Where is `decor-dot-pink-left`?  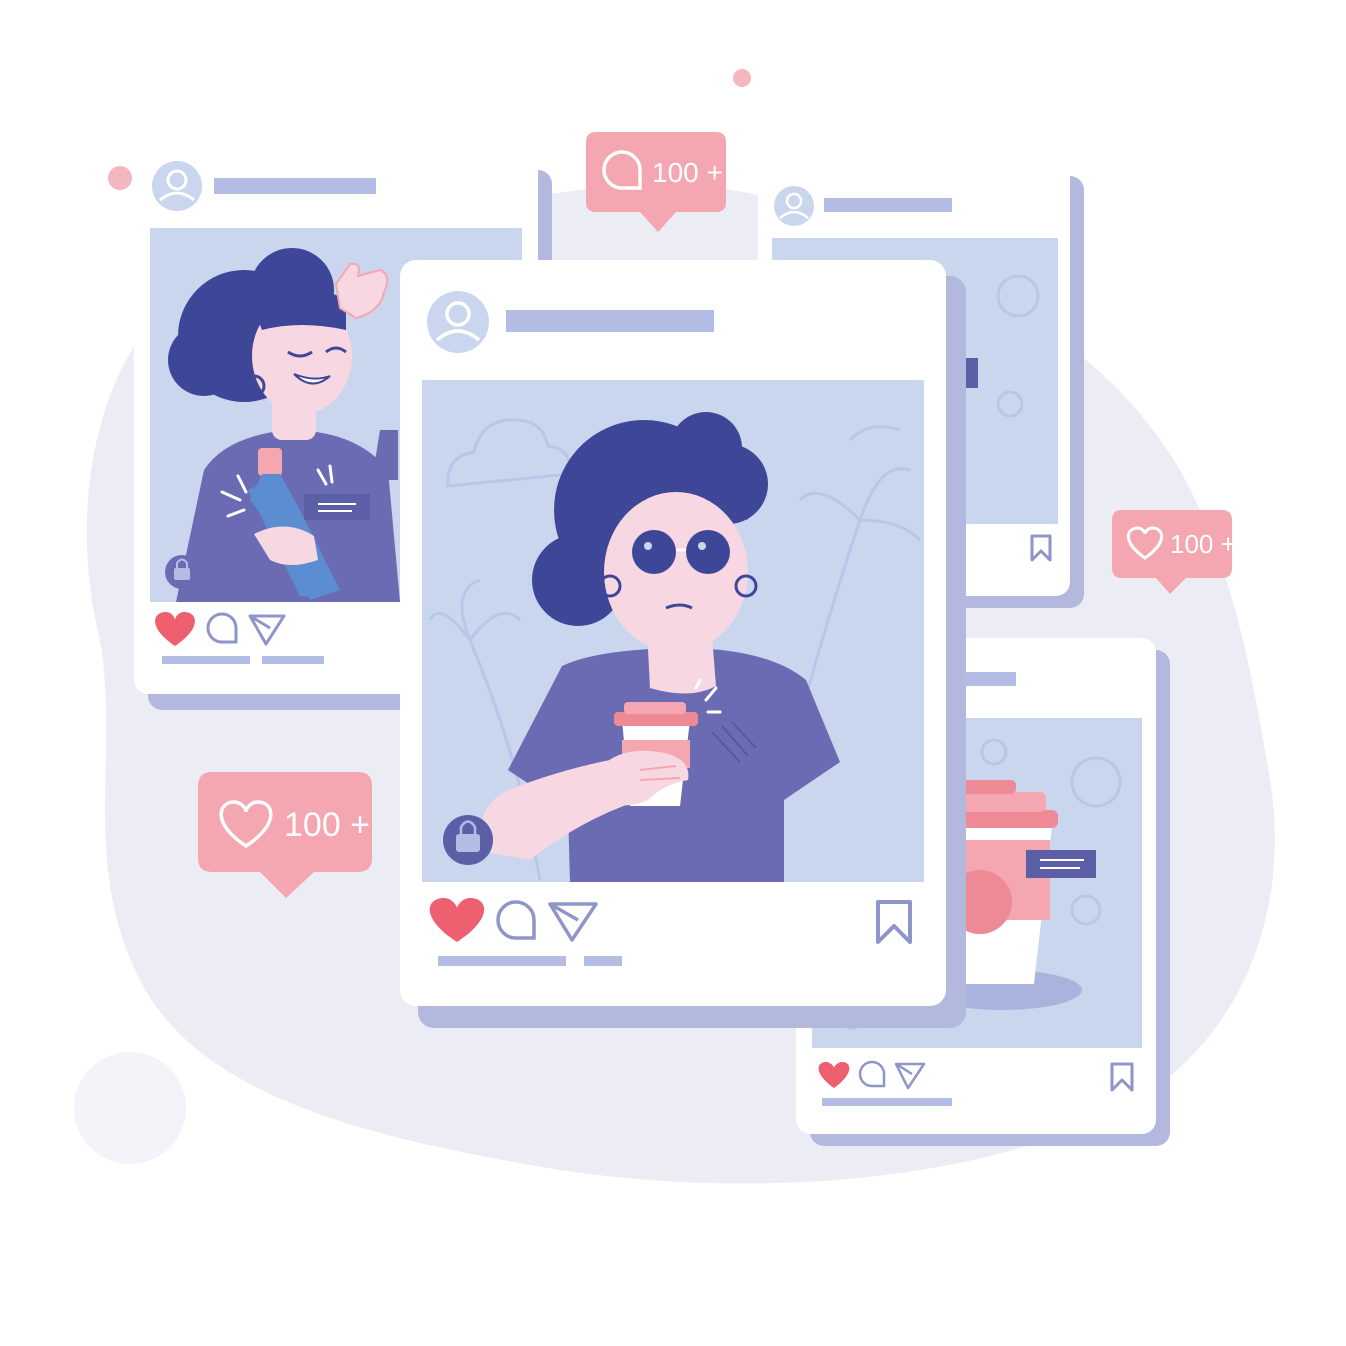 decor-dot-pink-left is located at coordinates (120, 178).